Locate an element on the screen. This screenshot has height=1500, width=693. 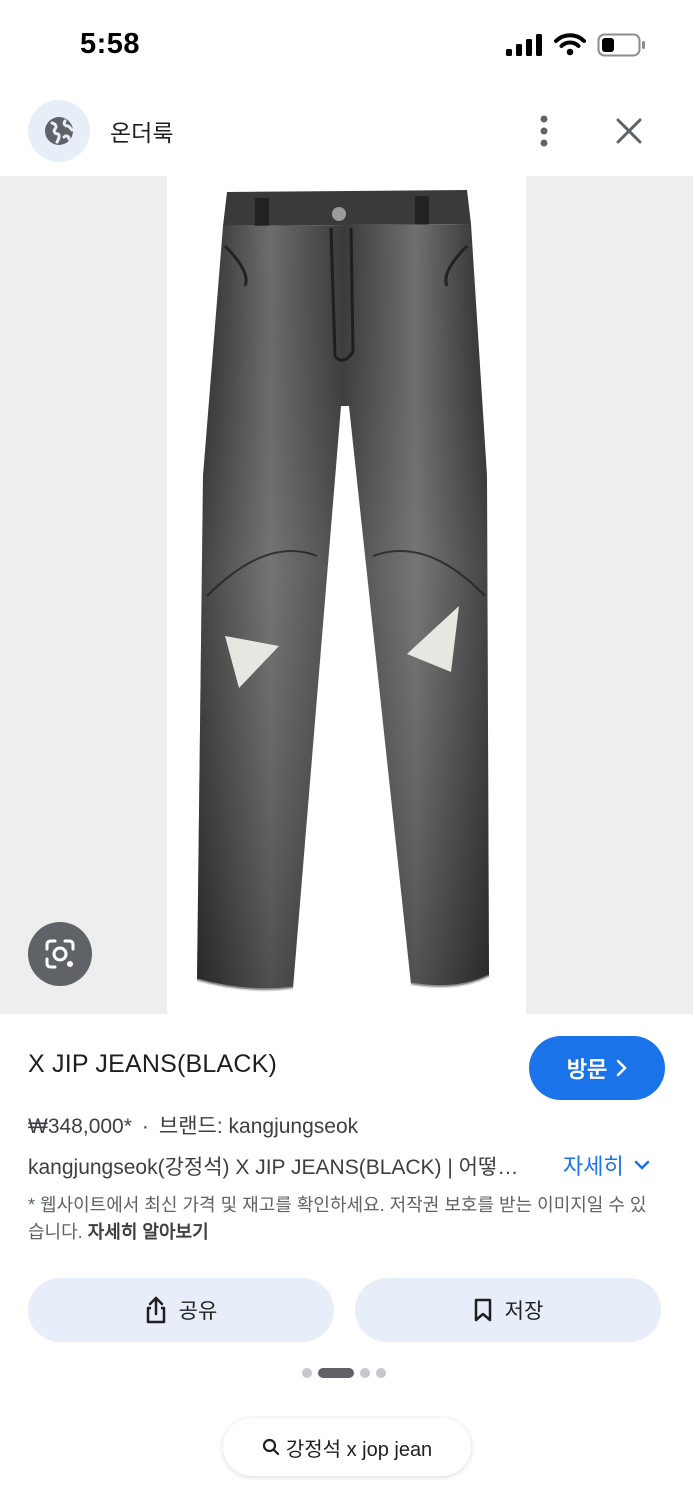
price-line: ₩348,000* · 브랜드: kangjungseok is located at coordinates (193, 1125).